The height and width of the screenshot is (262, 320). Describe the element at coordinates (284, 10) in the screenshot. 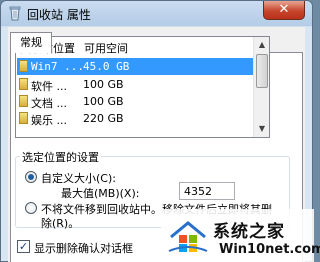

I see `close-button: ✕` at that location.